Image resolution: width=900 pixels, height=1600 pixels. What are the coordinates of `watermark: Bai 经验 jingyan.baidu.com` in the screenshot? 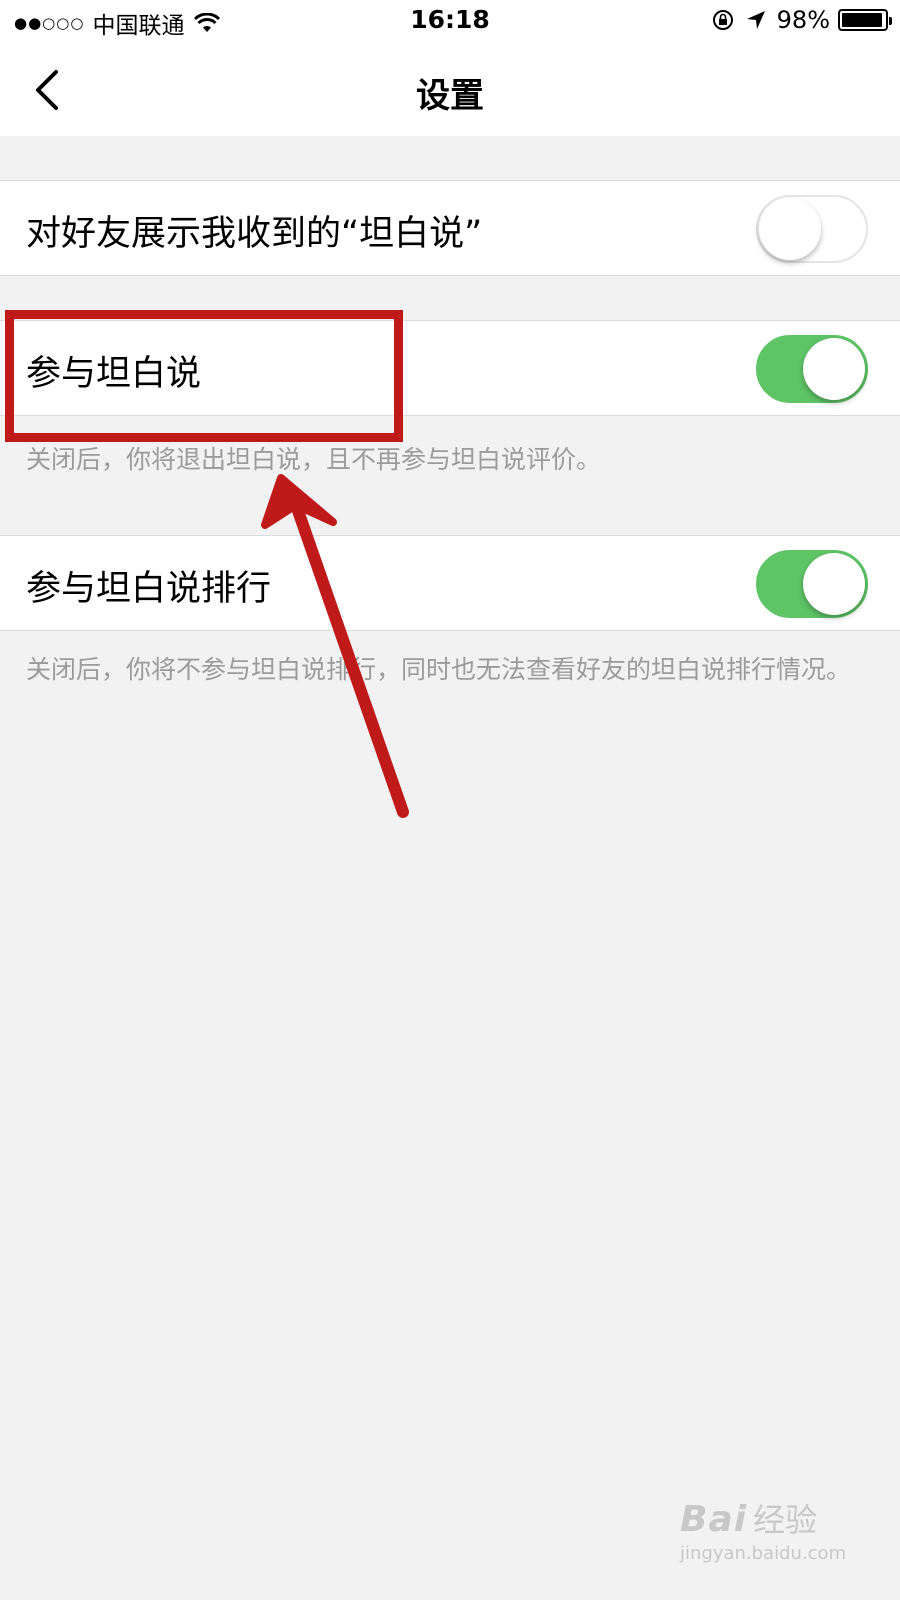 It's located at (780, 1540).